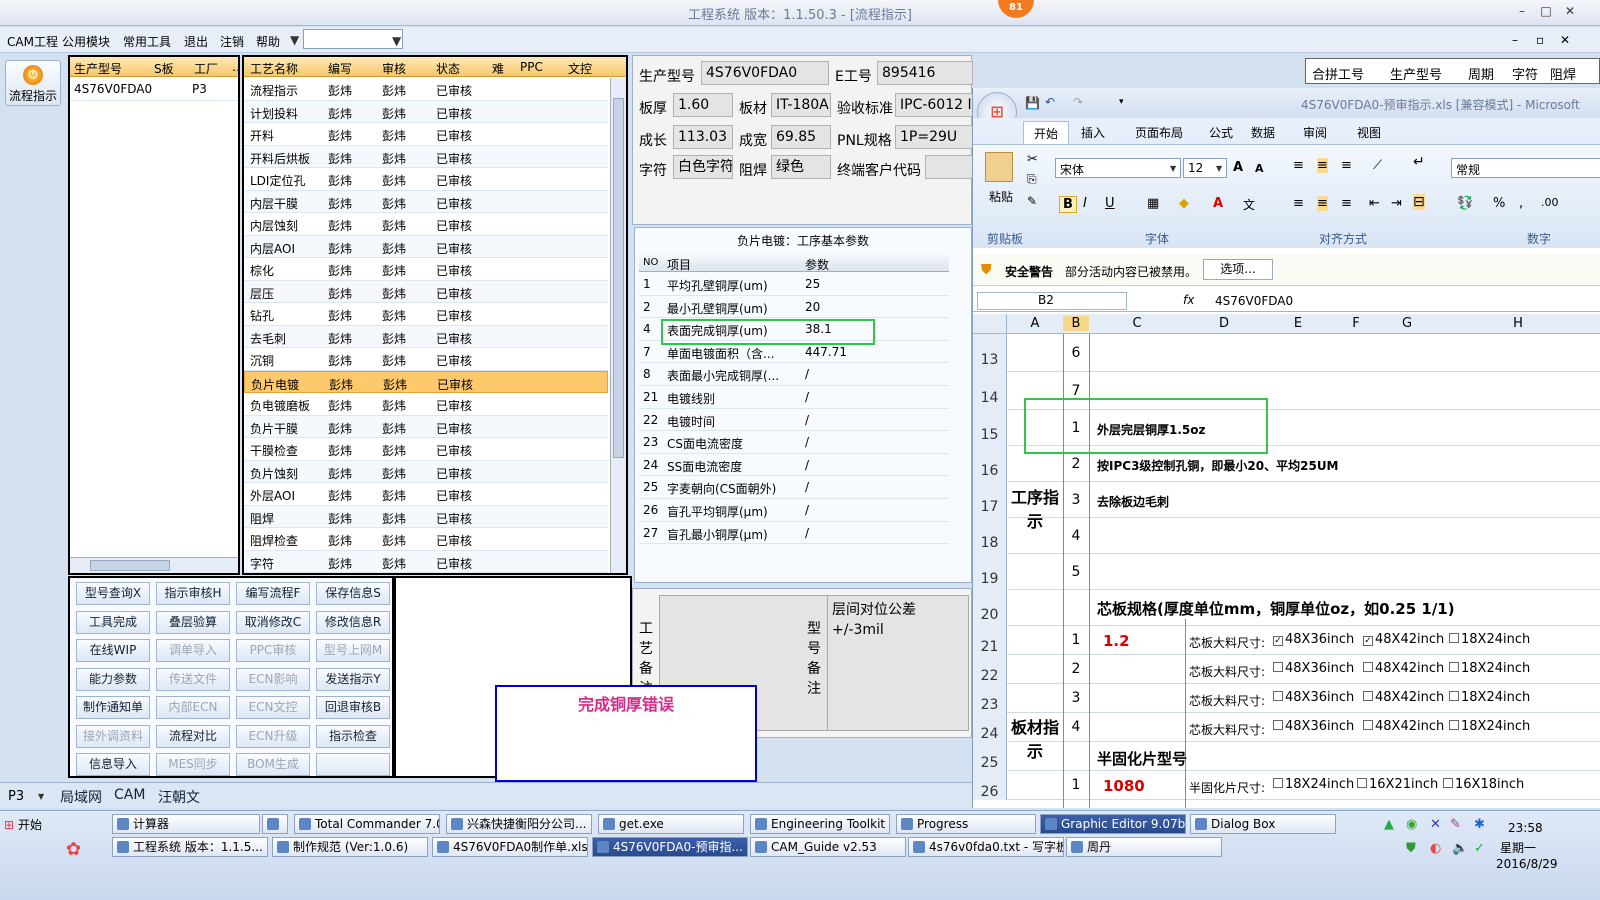  I want to click on name-box: B2, so click(1052, 301).